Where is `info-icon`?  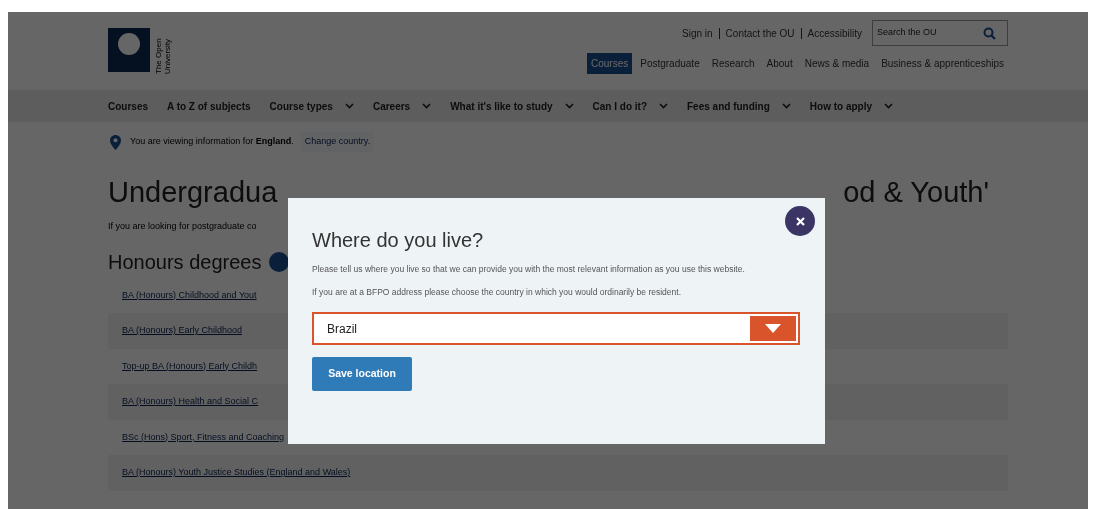 info-icon is located at coordinates (279, 261).